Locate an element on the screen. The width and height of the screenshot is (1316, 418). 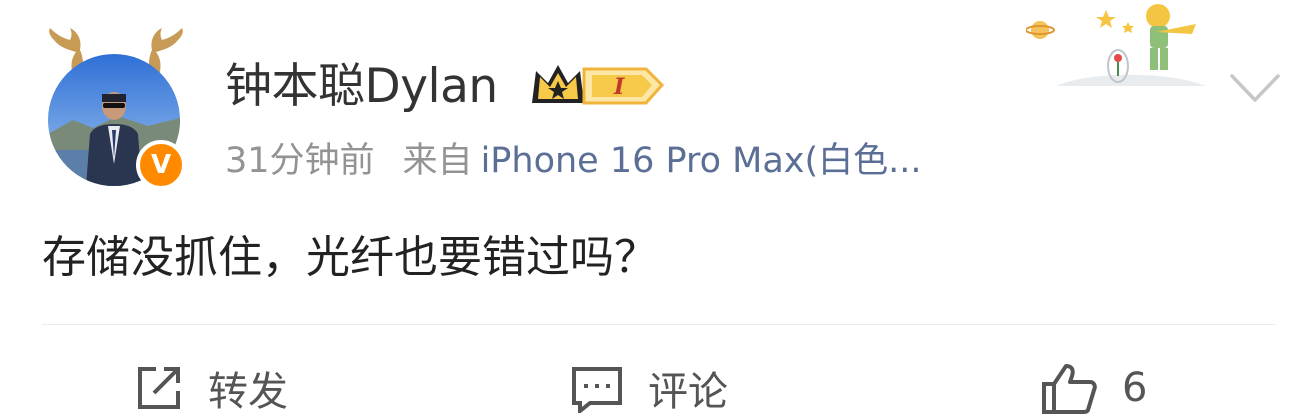
comment-icon is located at coordinates (597, 390).